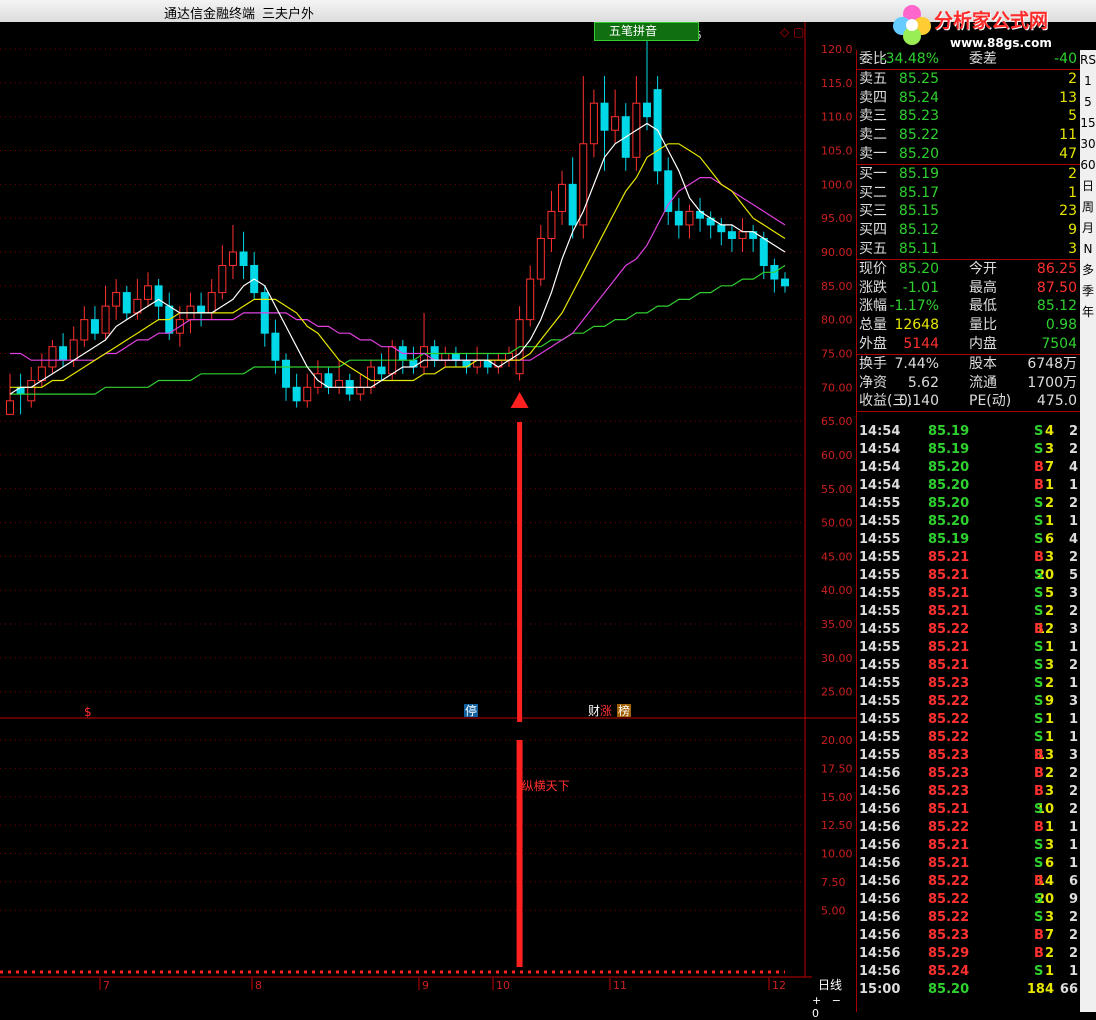  Describe the element at coordinates (210, 14) in the screenshot. I see `app-title: 通达信金融终端` at that location.